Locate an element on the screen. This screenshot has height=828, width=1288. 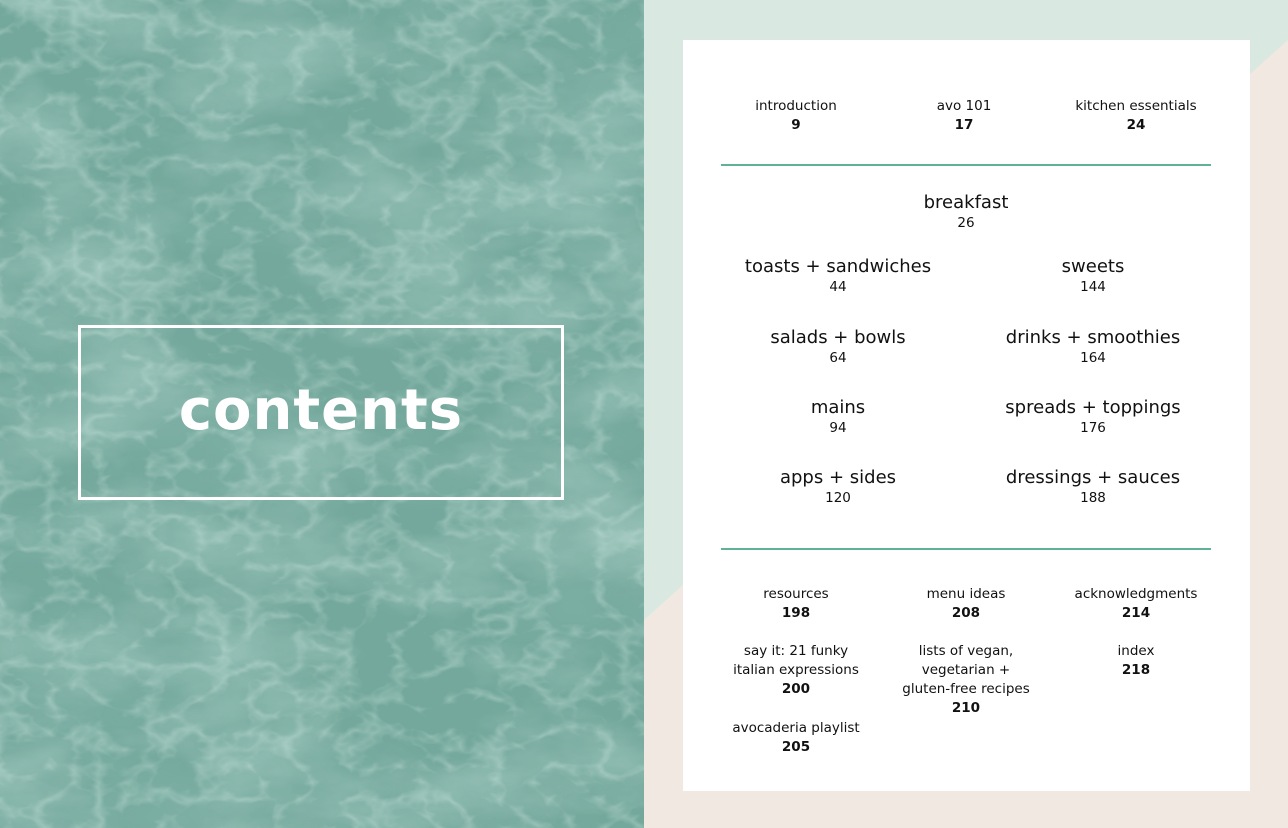
toc-chapter-page: 188 is located at coordinates (1093, 498).